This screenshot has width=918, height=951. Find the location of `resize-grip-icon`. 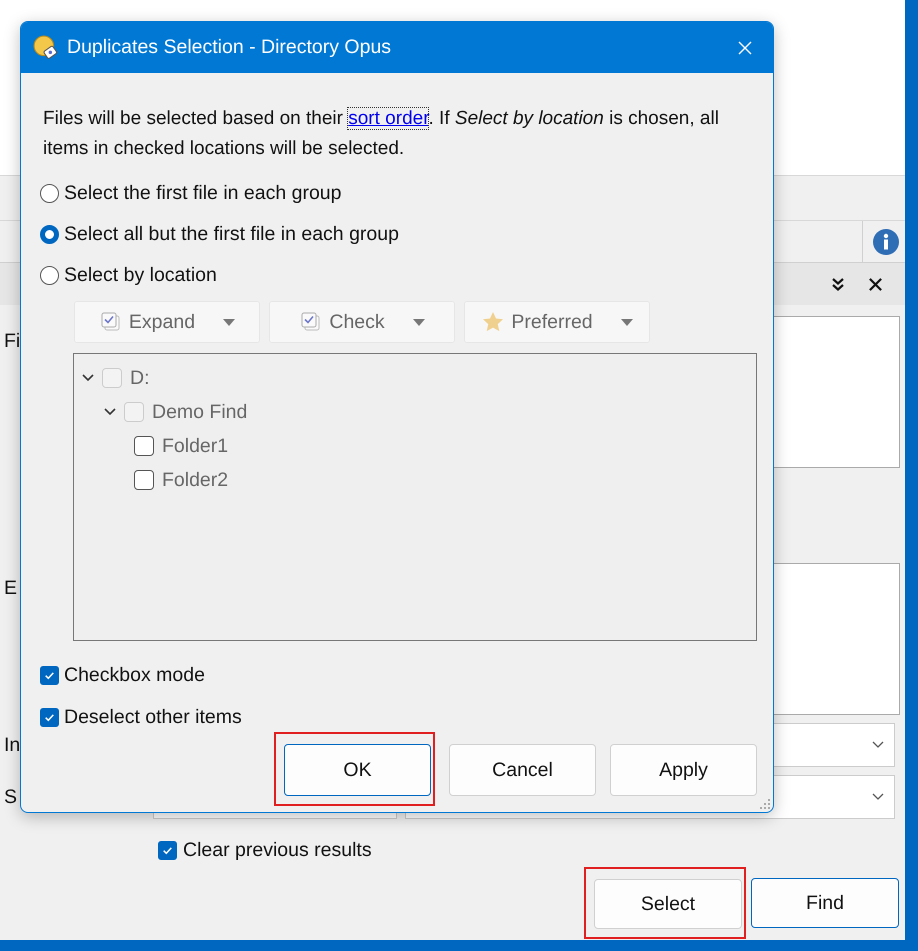

resize-grip-icon is located at coordinates (765, 804).